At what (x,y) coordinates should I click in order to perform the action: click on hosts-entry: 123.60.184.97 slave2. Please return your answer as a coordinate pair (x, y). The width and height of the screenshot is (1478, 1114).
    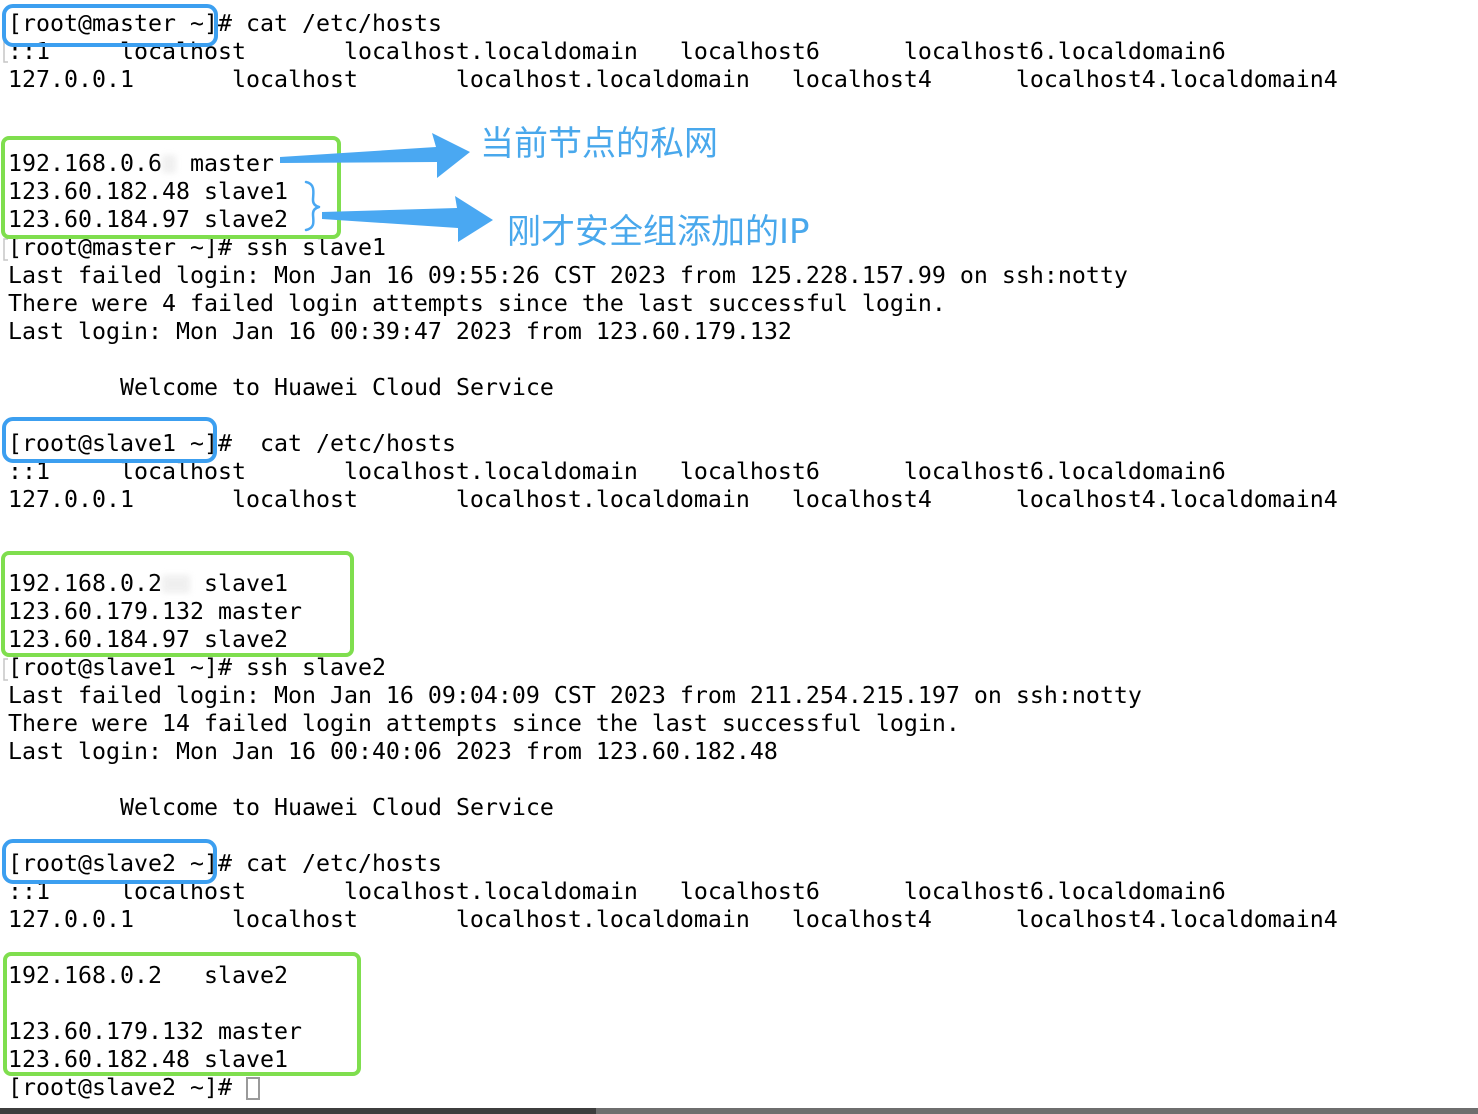
    Looking at the image, I should click on (148, 639).